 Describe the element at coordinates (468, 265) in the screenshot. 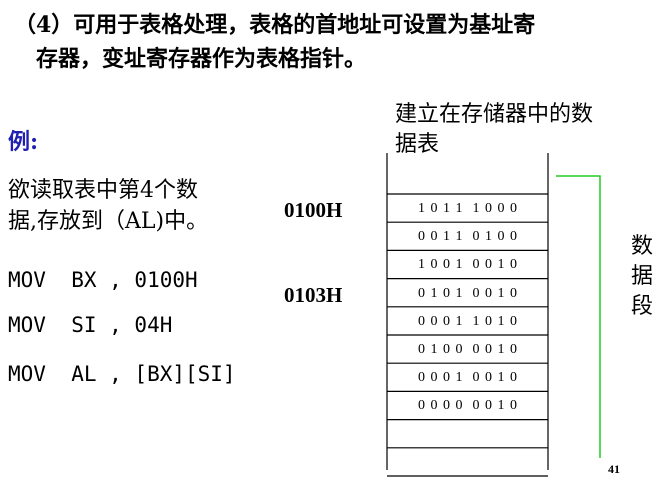

I see `memory-cell: 1 0 0 1 0 0 1 0` at that location.